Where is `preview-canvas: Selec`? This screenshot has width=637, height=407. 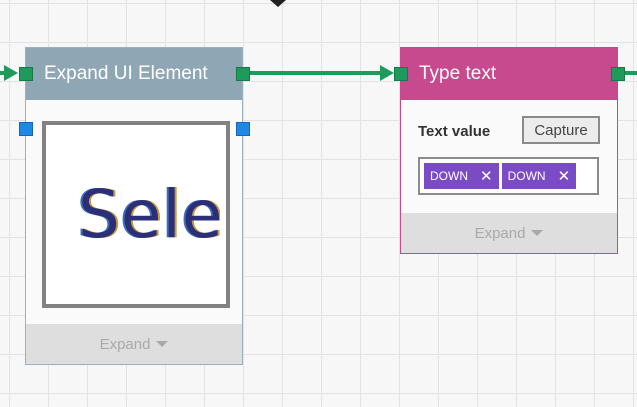
preview-canvas: Selec is located at coordinates (136, 214).